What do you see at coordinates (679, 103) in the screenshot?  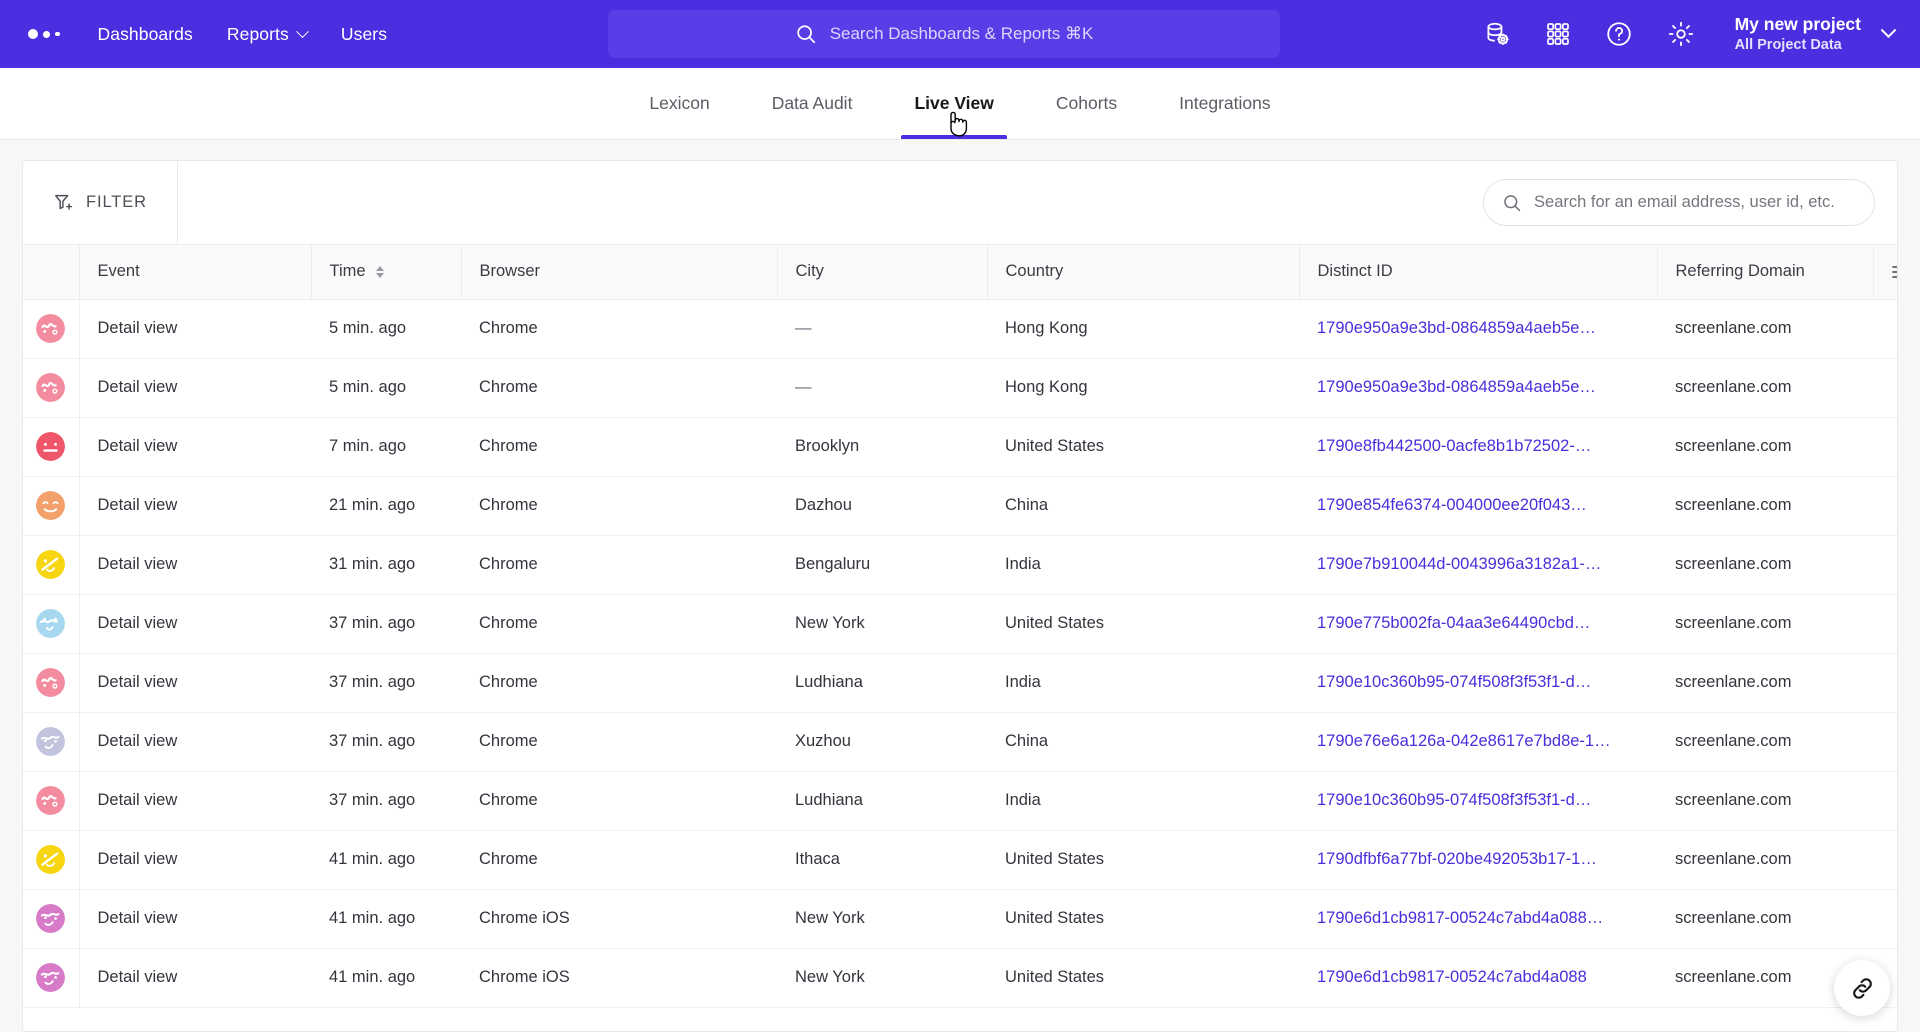 I see `tab-lexicon: Lexicon` at bounding box center [679, 103].